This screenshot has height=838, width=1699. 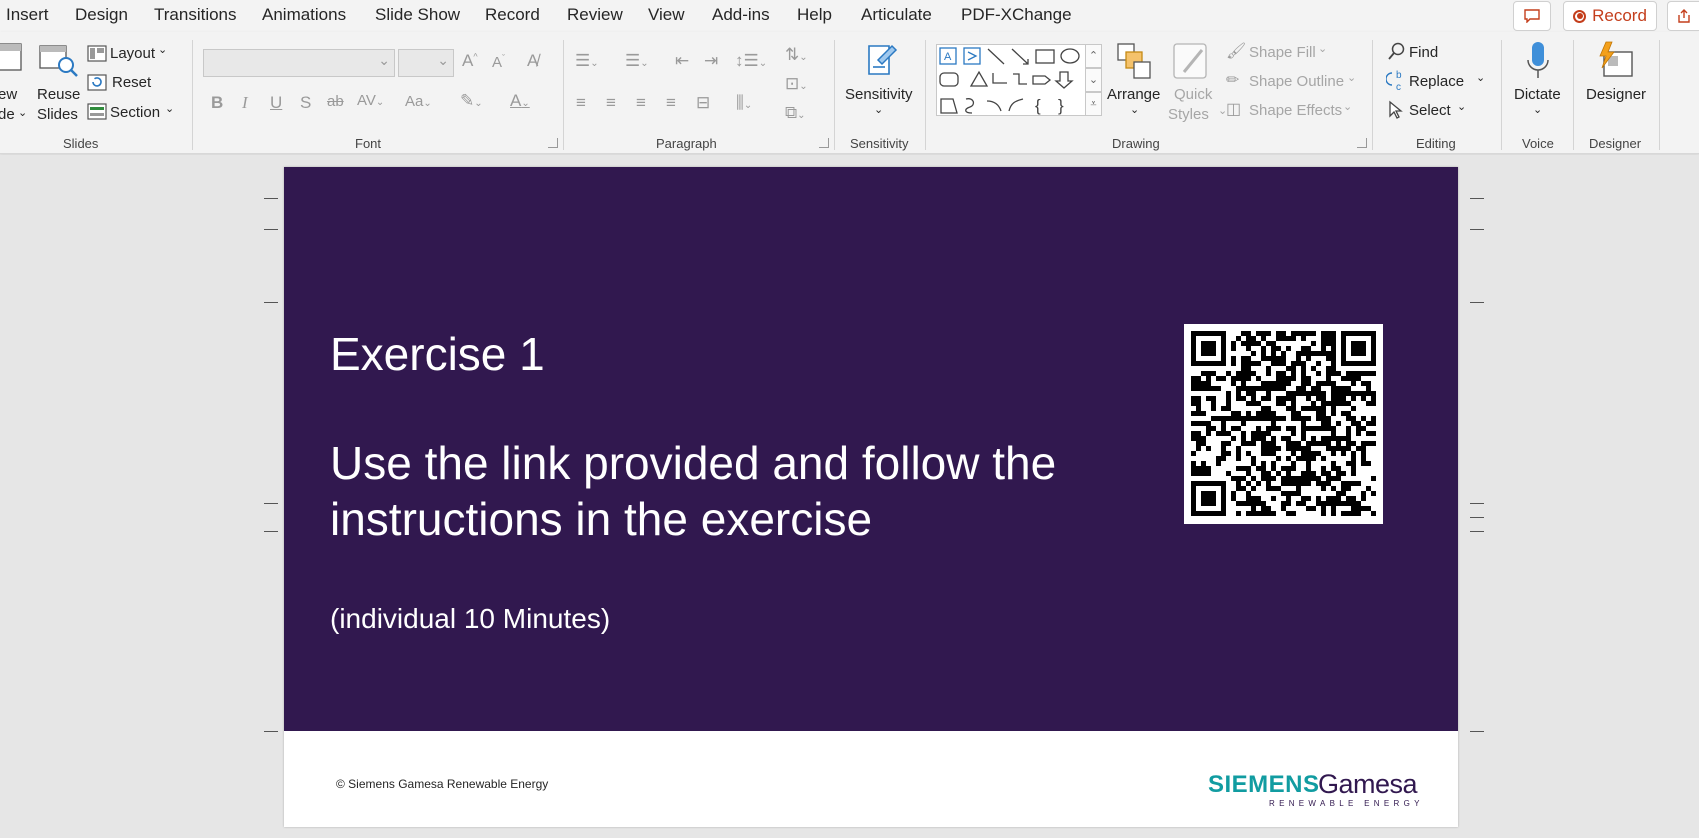 I want to click on gallery-scroll-down: ⌄, so click(x=1093, y=80).